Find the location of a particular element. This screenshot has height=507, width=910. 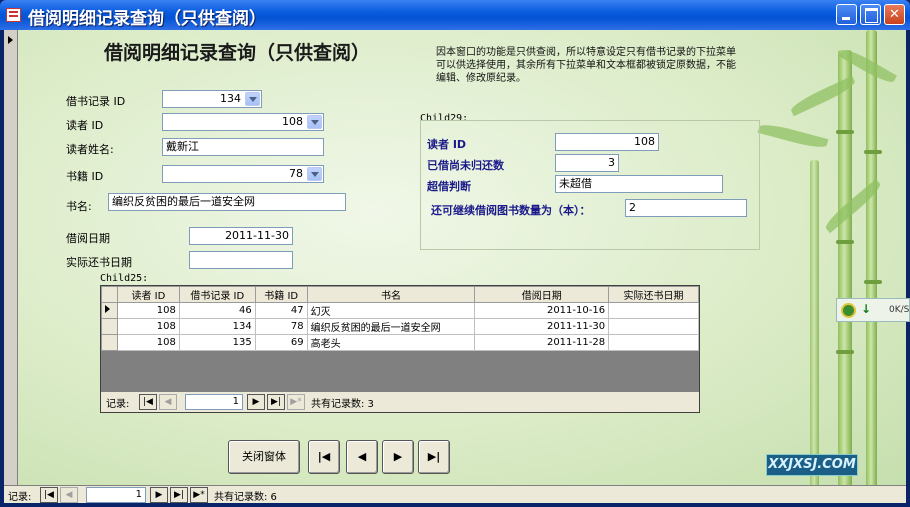

borrow-id-value: 134 is located at coordinates (230, 98).